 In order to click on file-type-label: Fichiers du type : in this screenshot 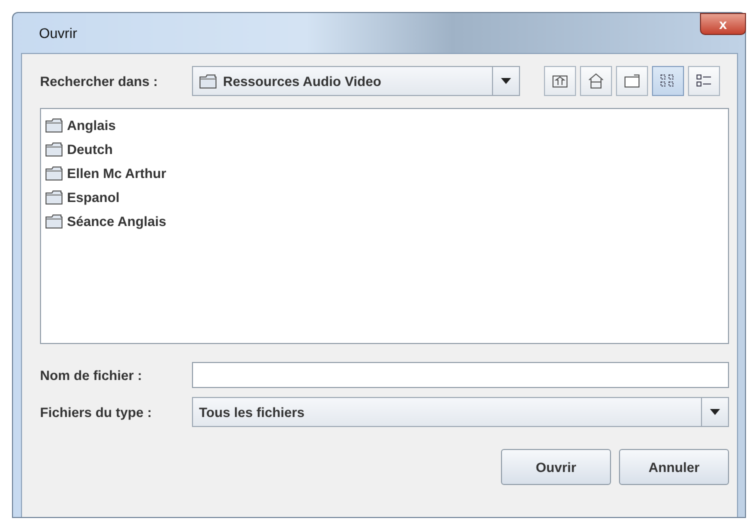, I will do `click(96, 412)`.